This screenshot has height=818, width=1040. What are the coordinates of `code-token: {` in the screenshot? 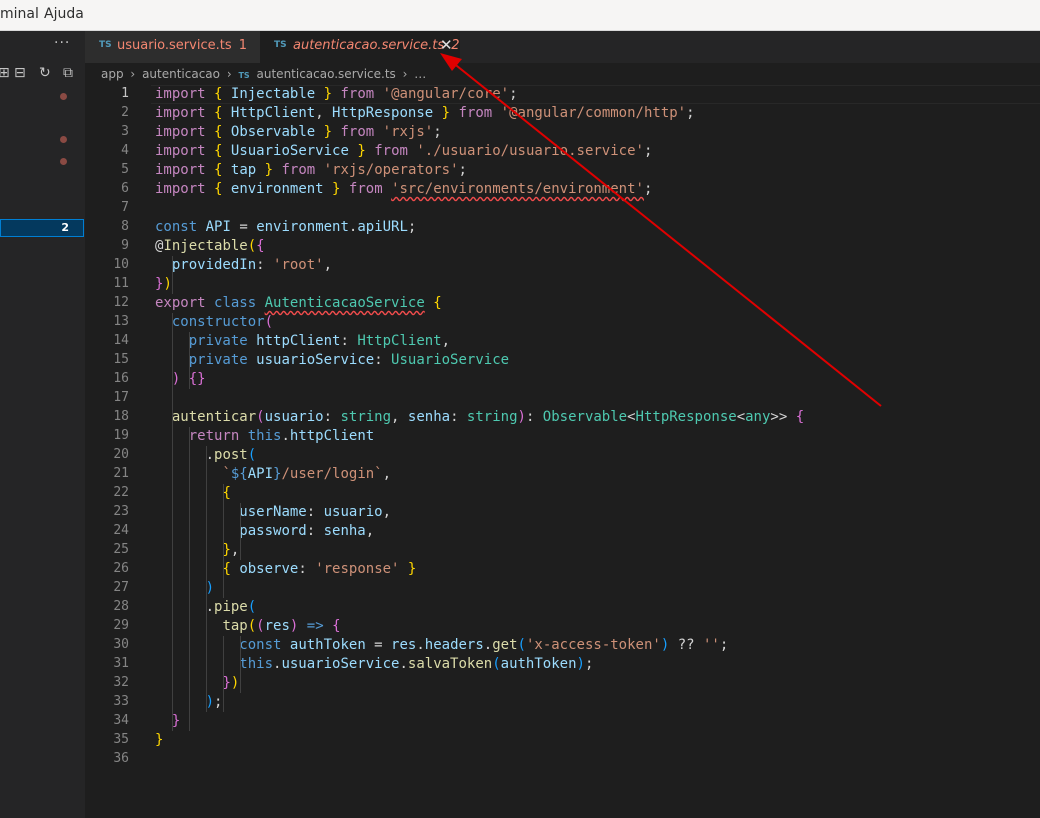 It's located at (336, 626).